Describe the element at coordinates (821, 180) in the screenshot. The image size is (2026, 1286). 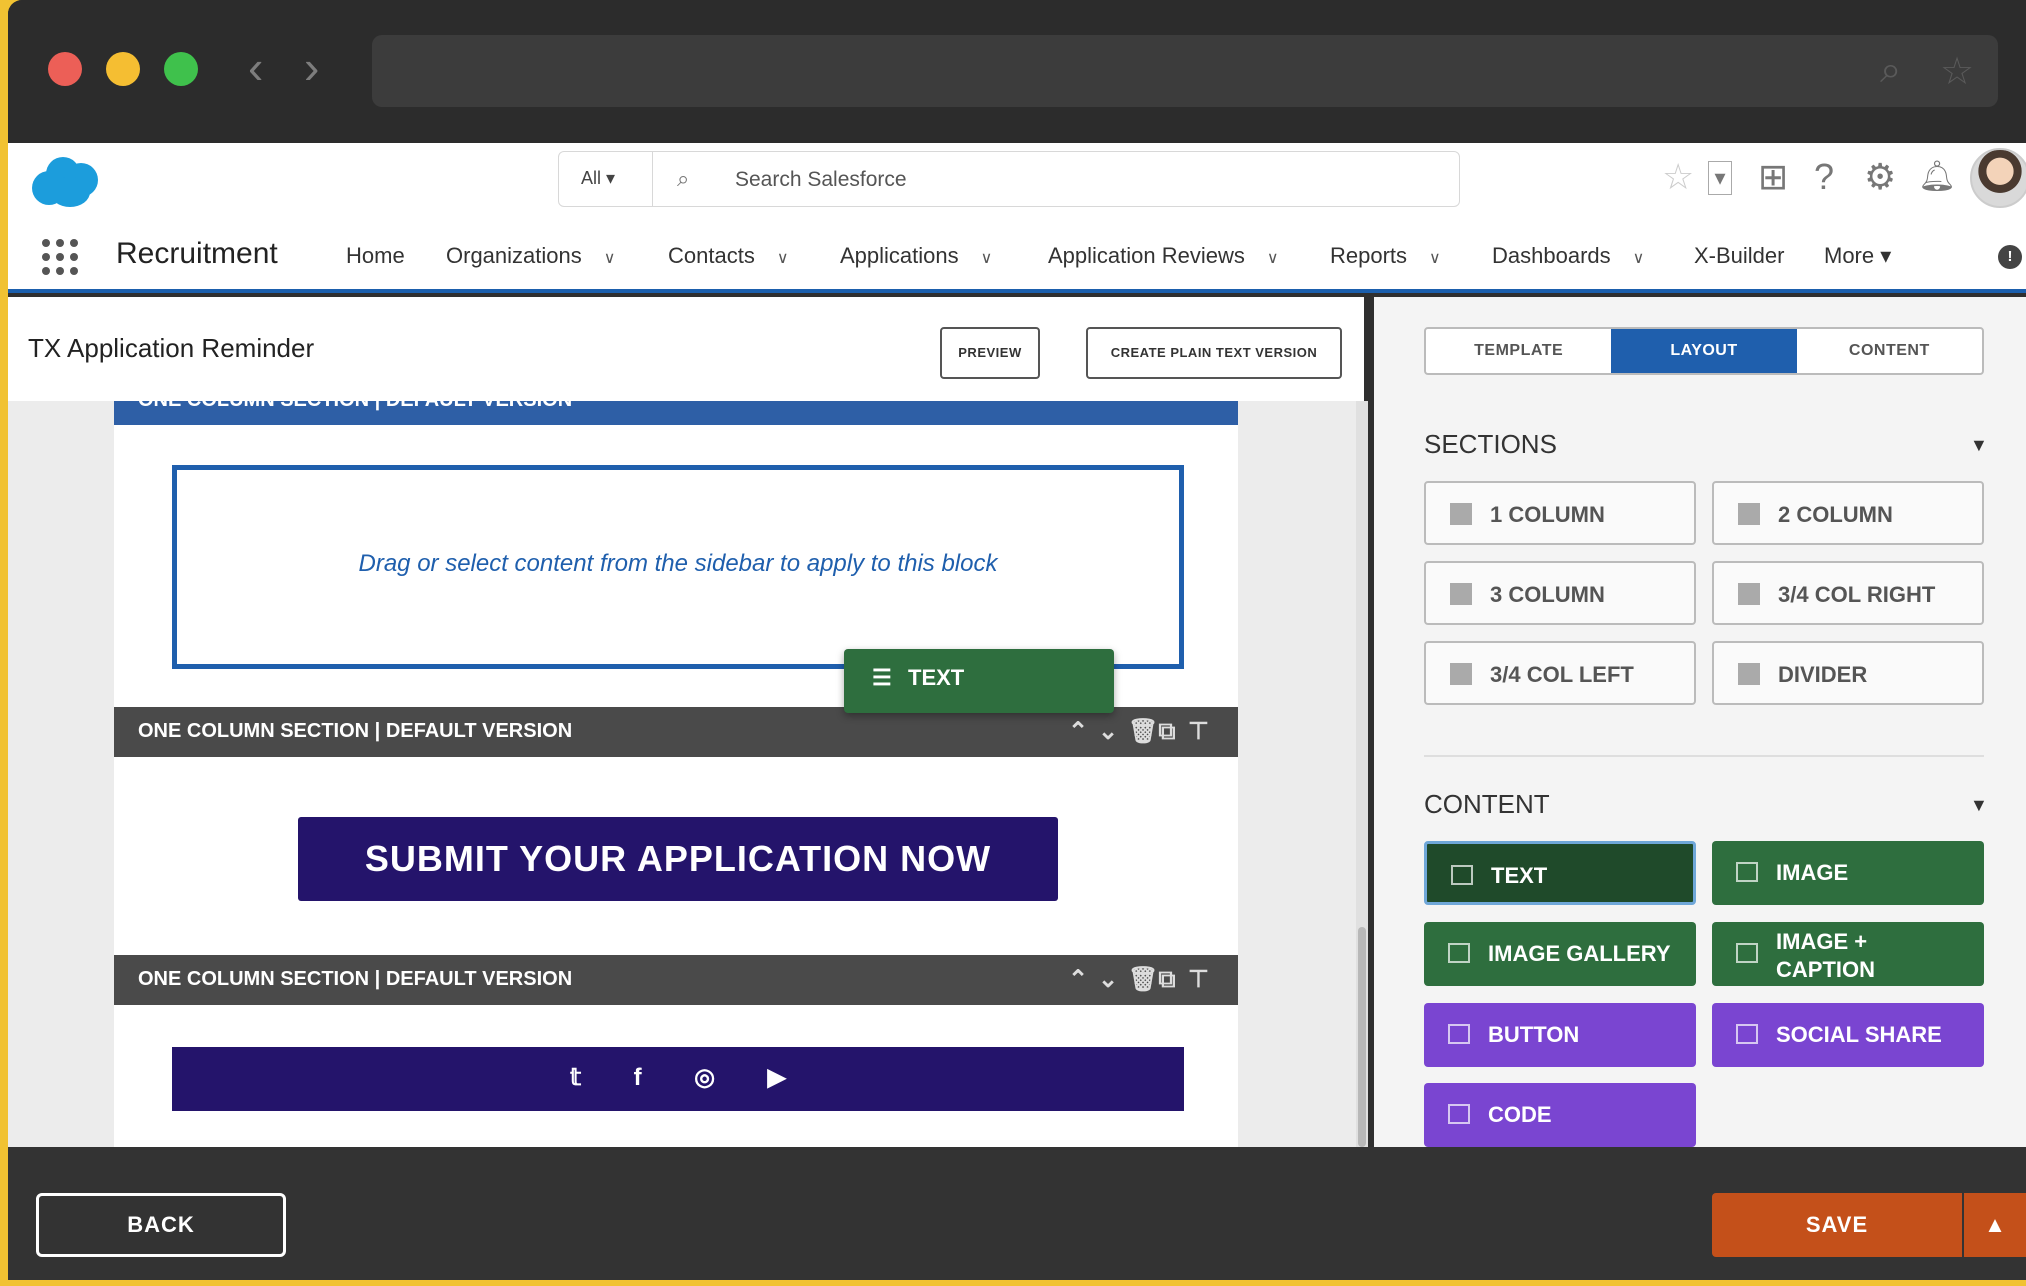
I see `search-input: Search Salesforce` at that location.